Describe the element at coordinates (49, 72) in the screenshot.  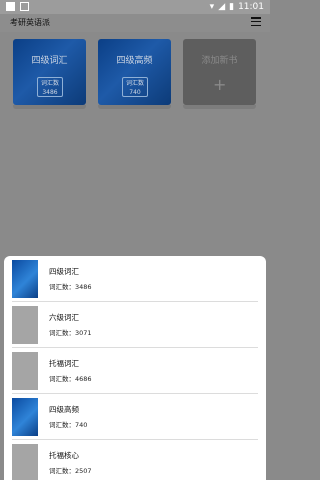
I see `book-tile-cet4: 四级词汇 词汇数 3486` at that location.